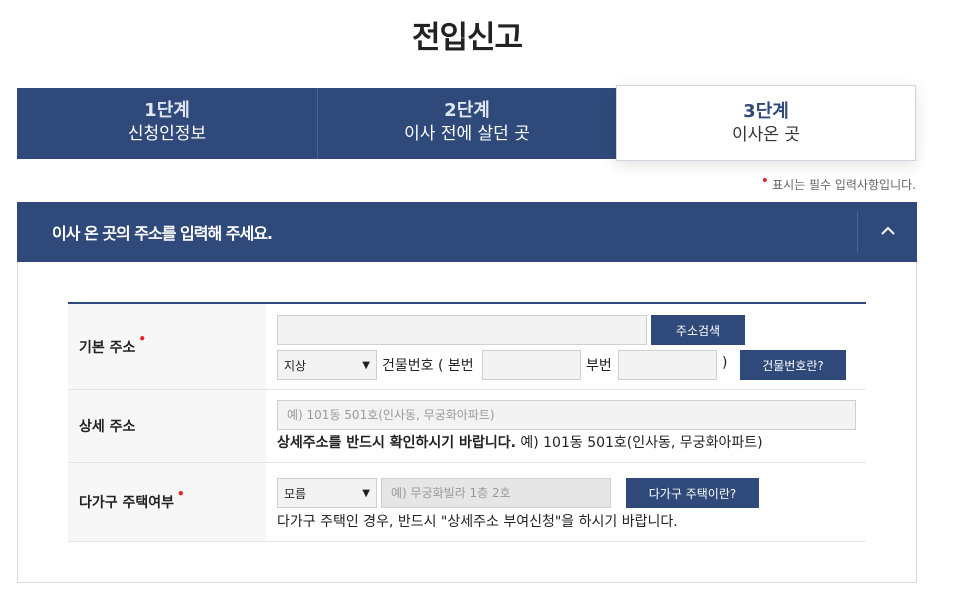 The image size is (968, 604). What do you see at coordinates (428, 366) in the screenshot?
I see `building-number-label: 건물번호 ( 본번` at bounding box center [428, 366].